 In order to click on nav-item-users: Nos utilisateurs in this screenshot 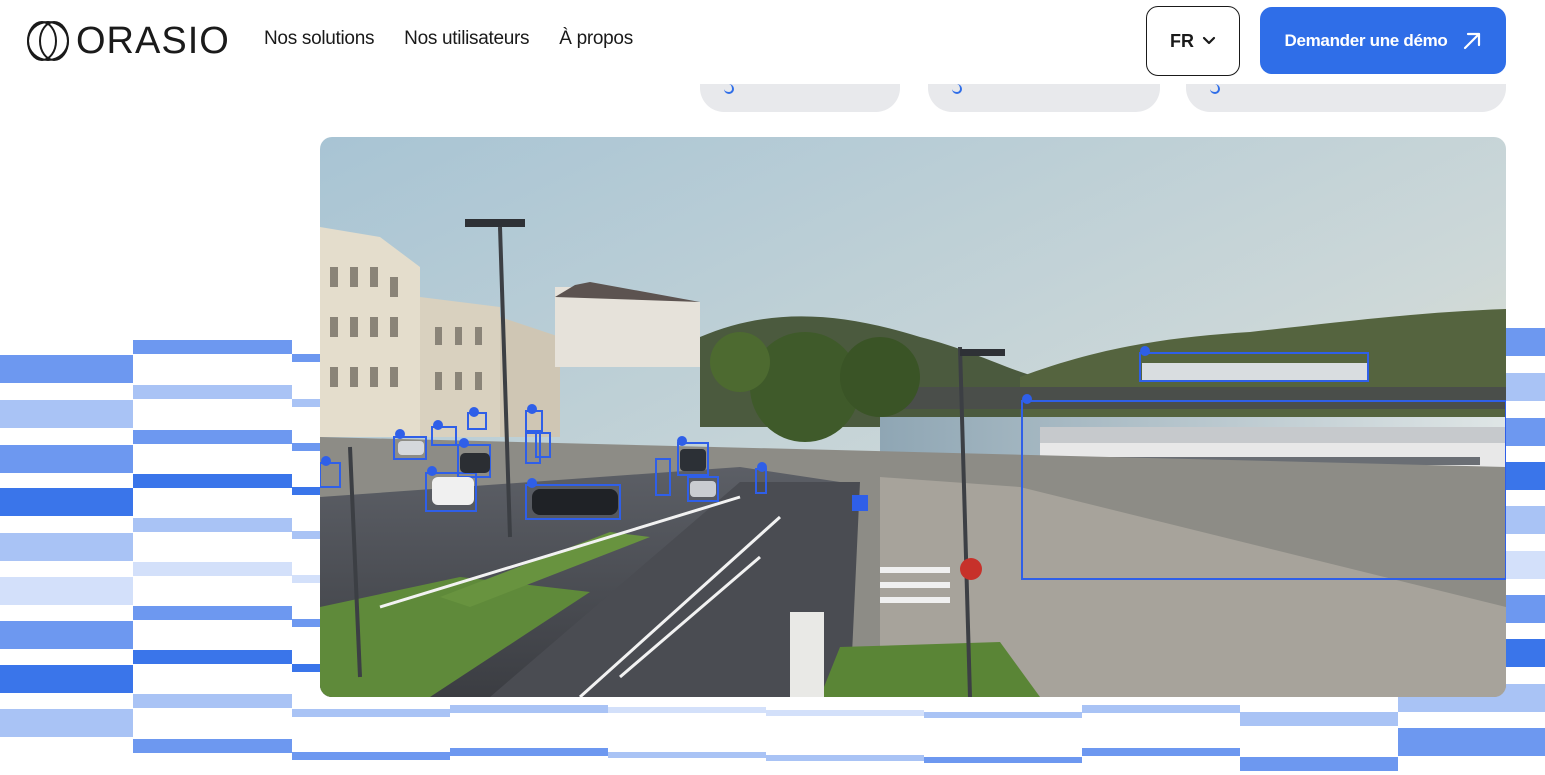, I will do `click(466, 39)`.